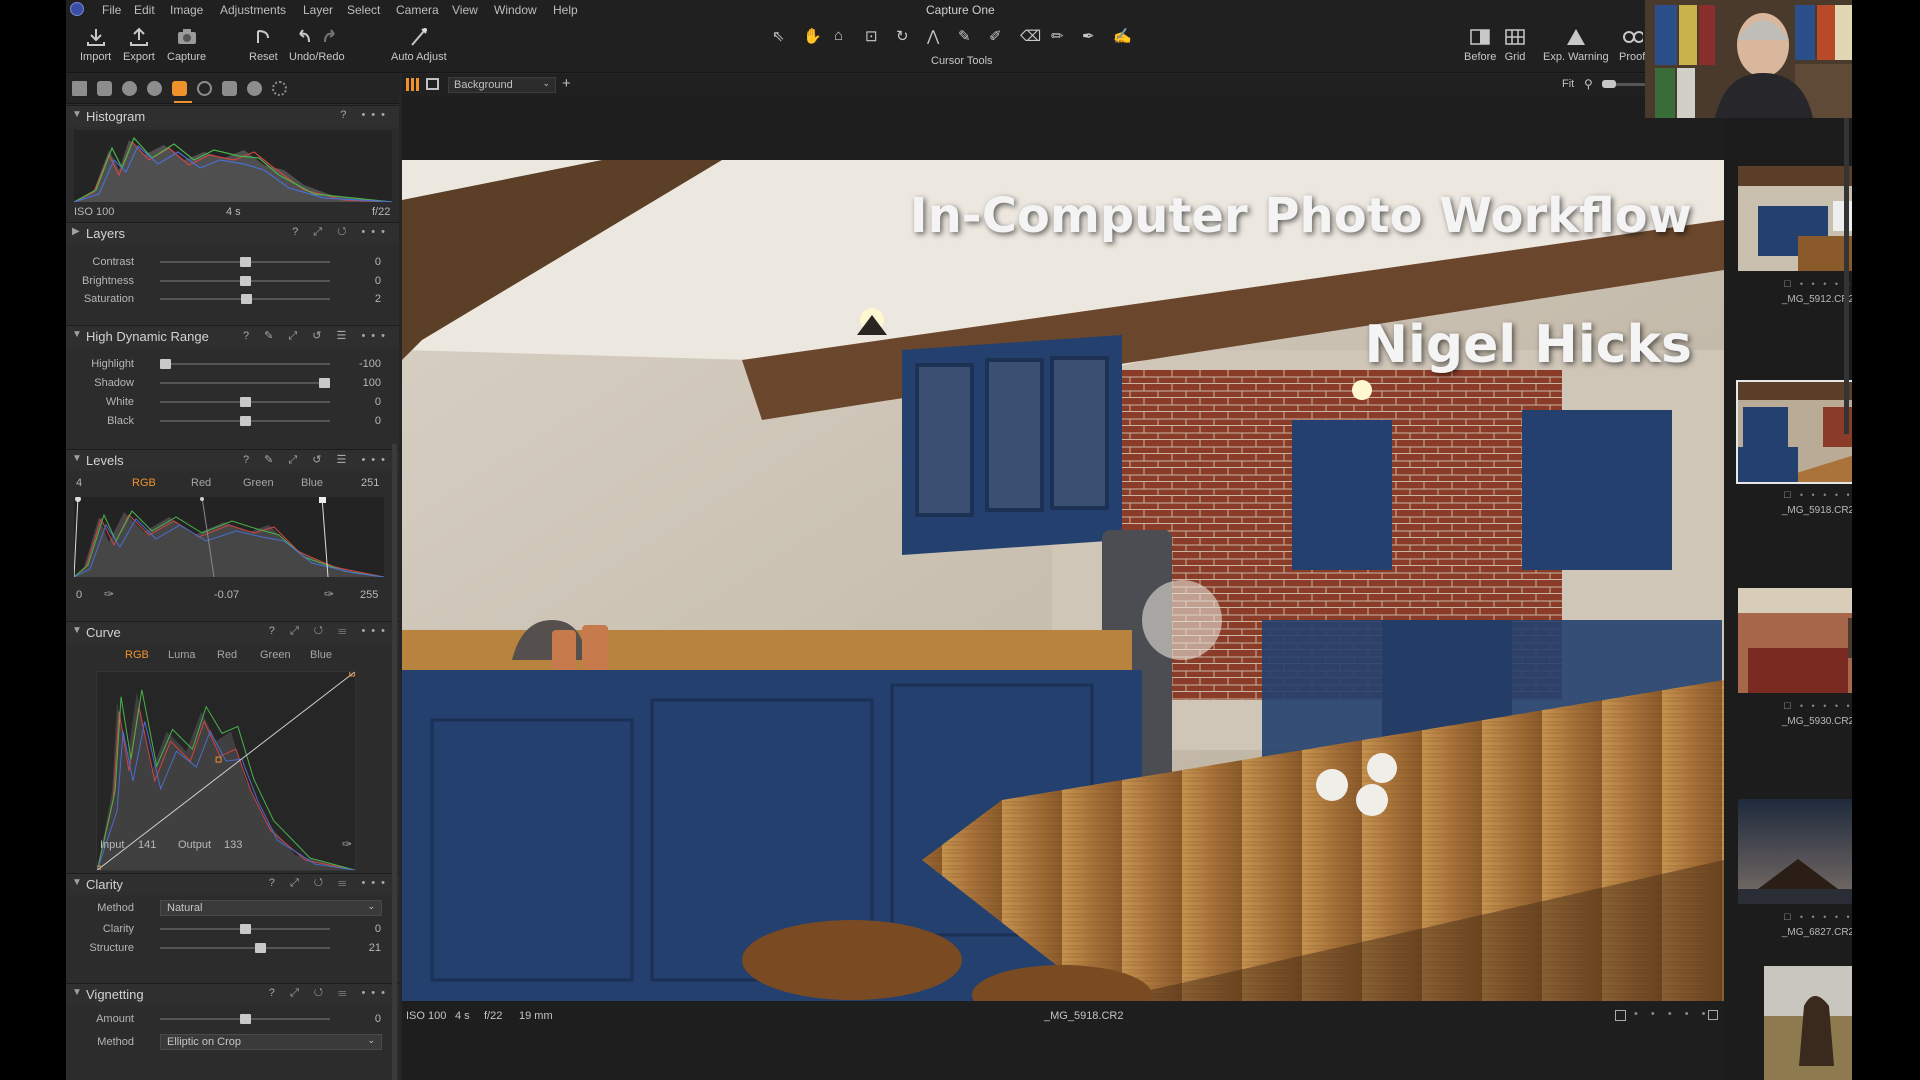 Image resolution: width=1920 pixels, height=1080 pixels. Describe the element at coordinates (502, 85) in the screenshot. I see `variant-dropdown: Background ⌄` at that location.